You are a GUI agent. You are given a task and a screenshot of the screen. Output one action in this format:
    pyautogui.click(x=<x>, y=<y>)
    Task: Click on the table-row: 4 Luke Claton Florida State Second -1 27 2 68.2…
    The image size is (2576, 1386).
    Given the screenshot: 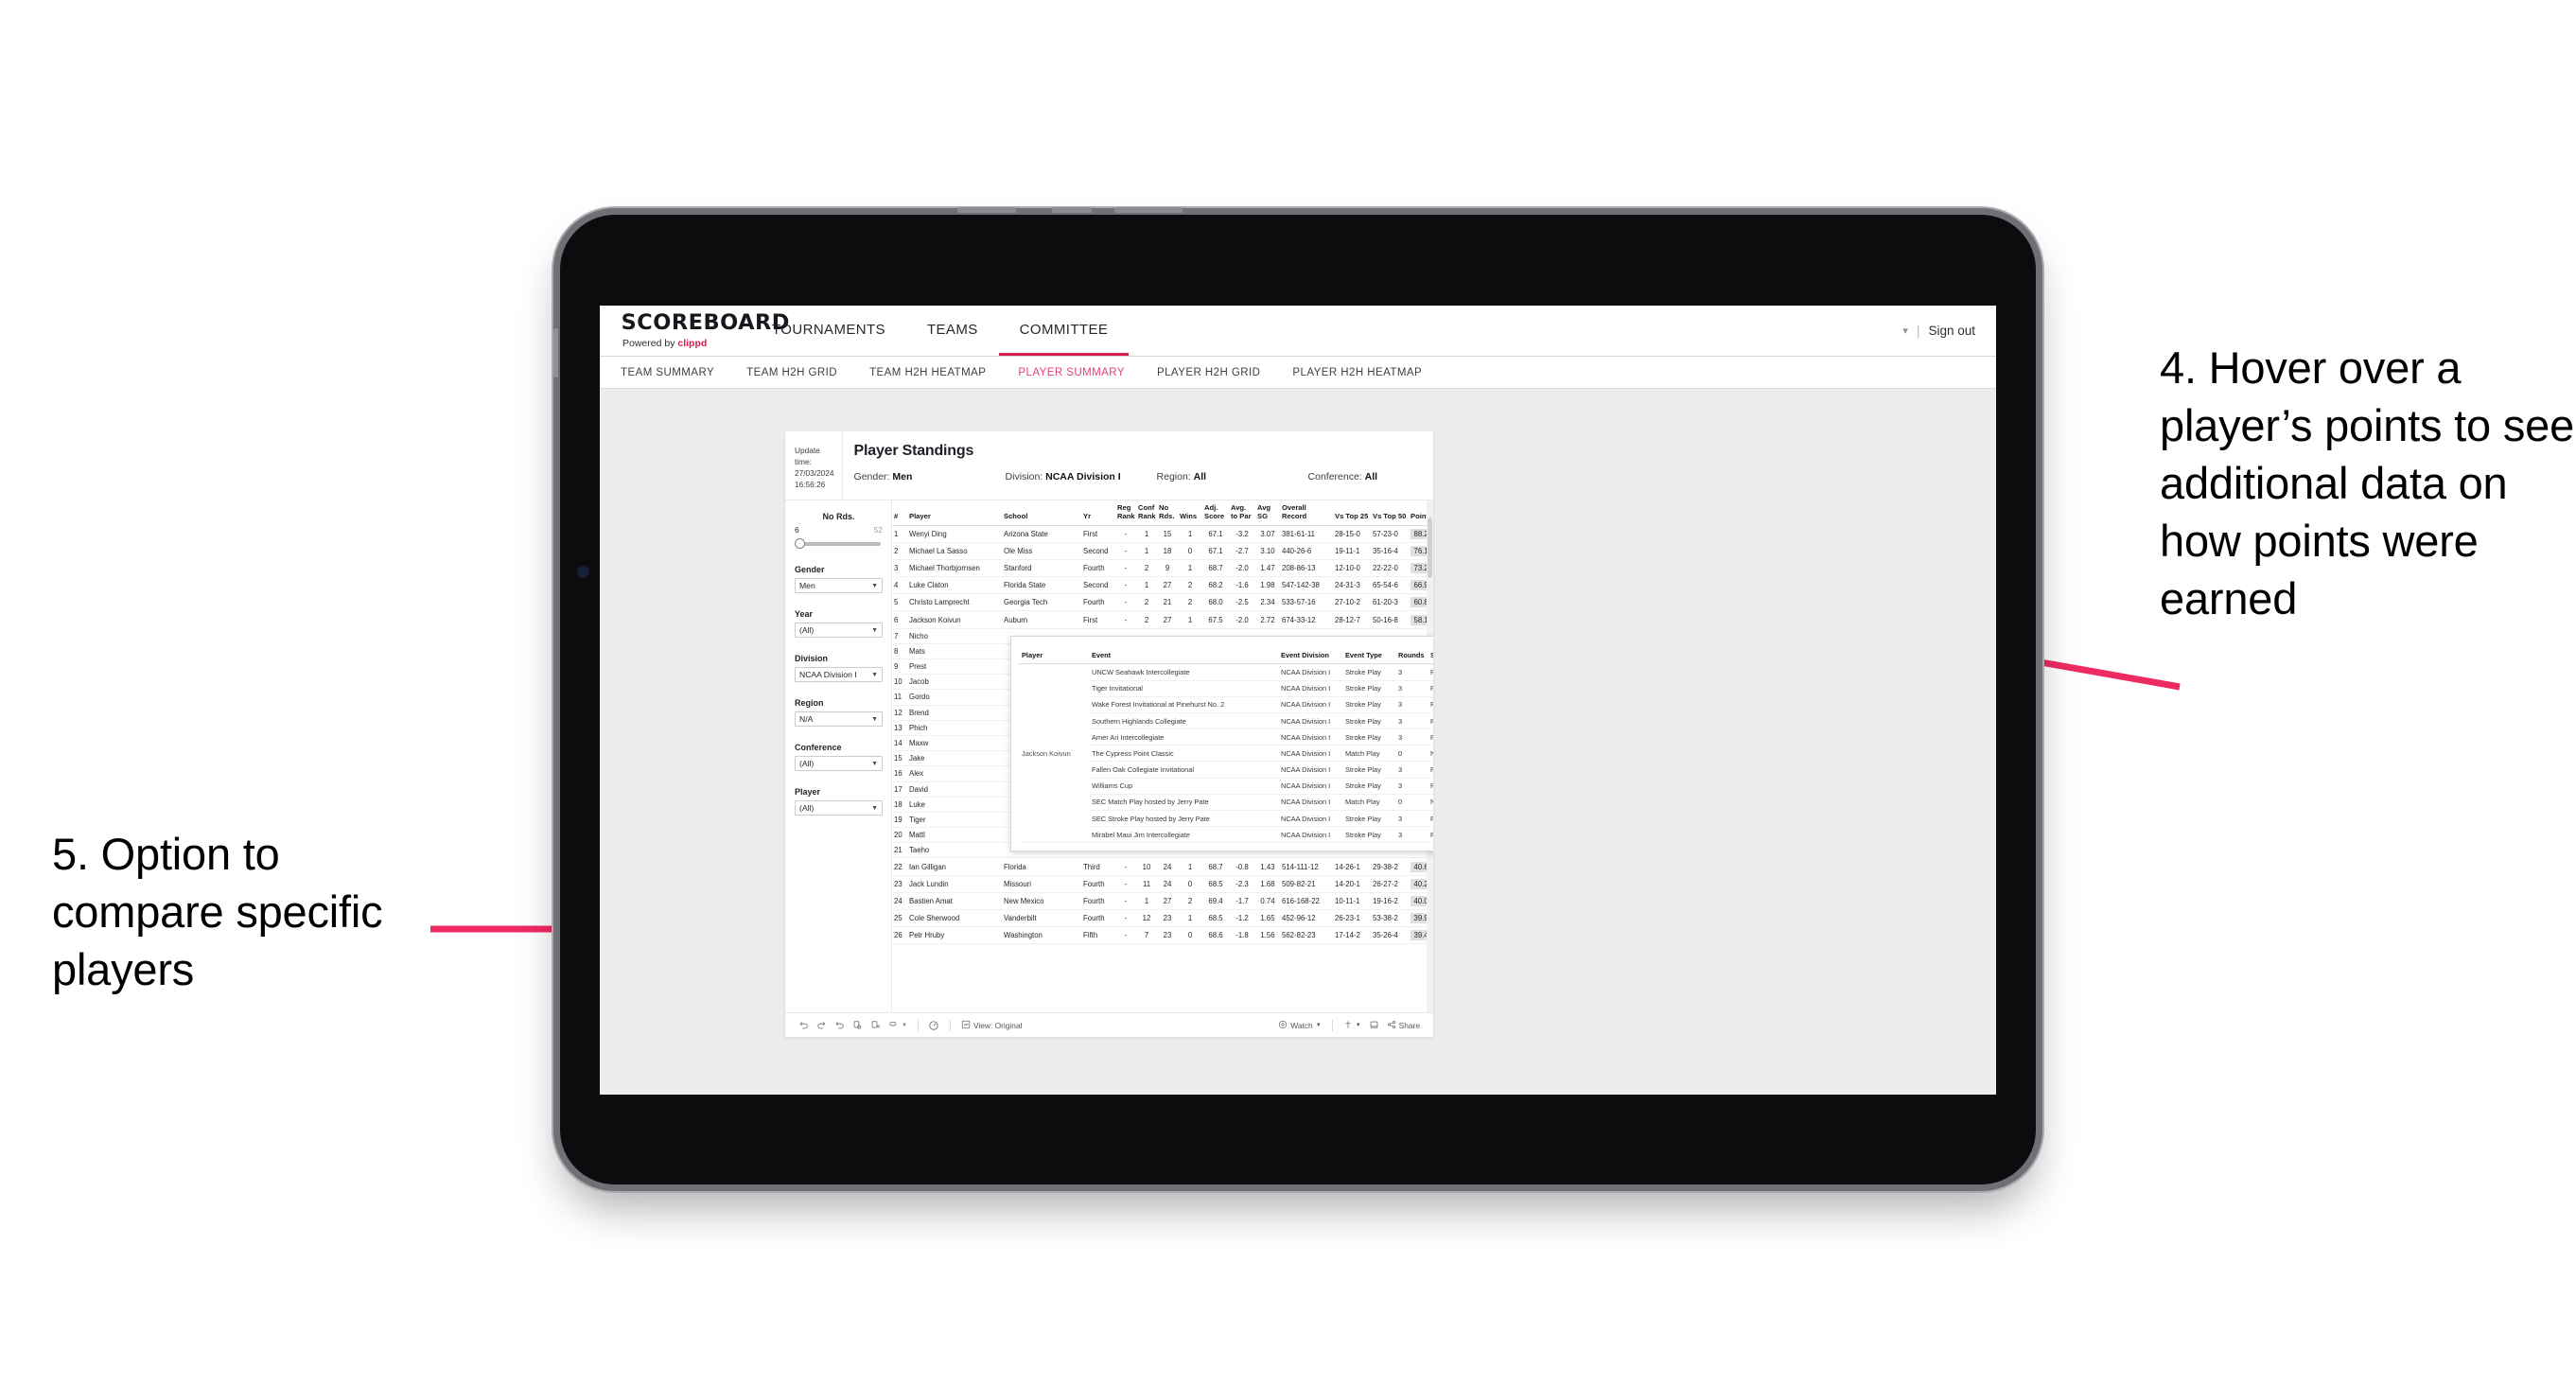 What is the action you would take?
    pyautogui.click(x=1163, y=585)
    